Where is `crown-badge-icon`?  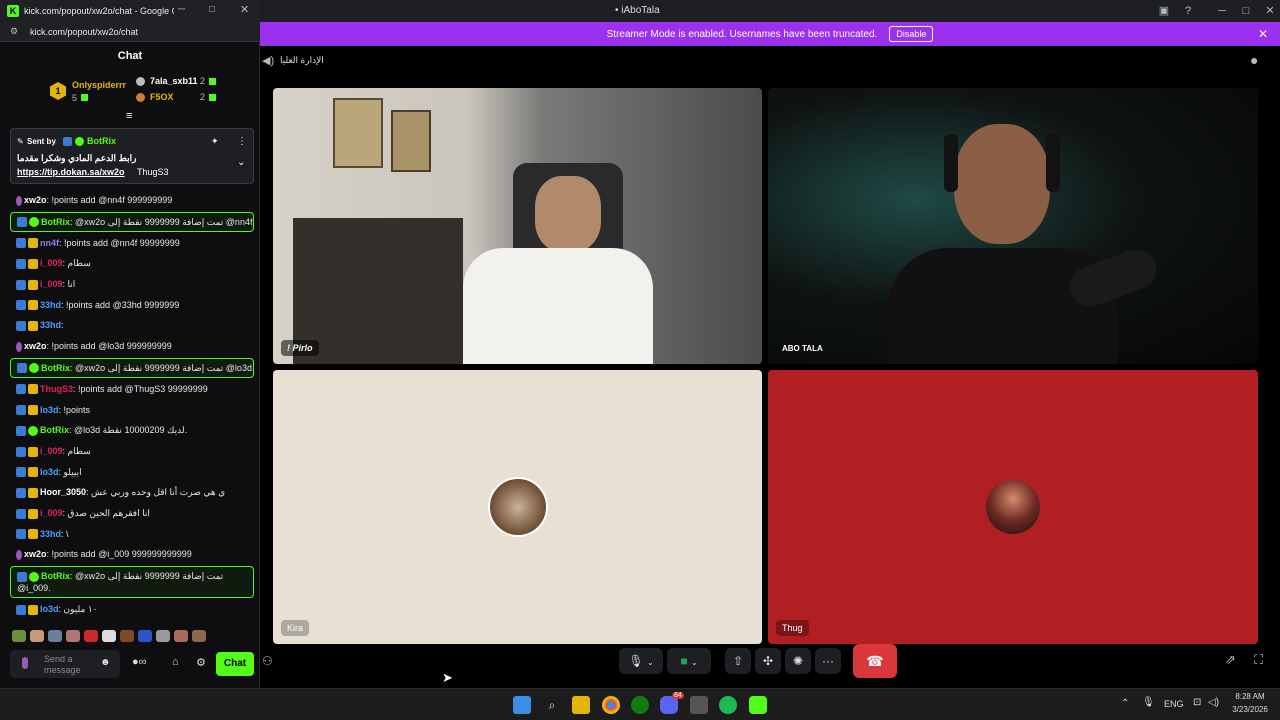 crown-badge-icon is located at coordinates (33, 243).